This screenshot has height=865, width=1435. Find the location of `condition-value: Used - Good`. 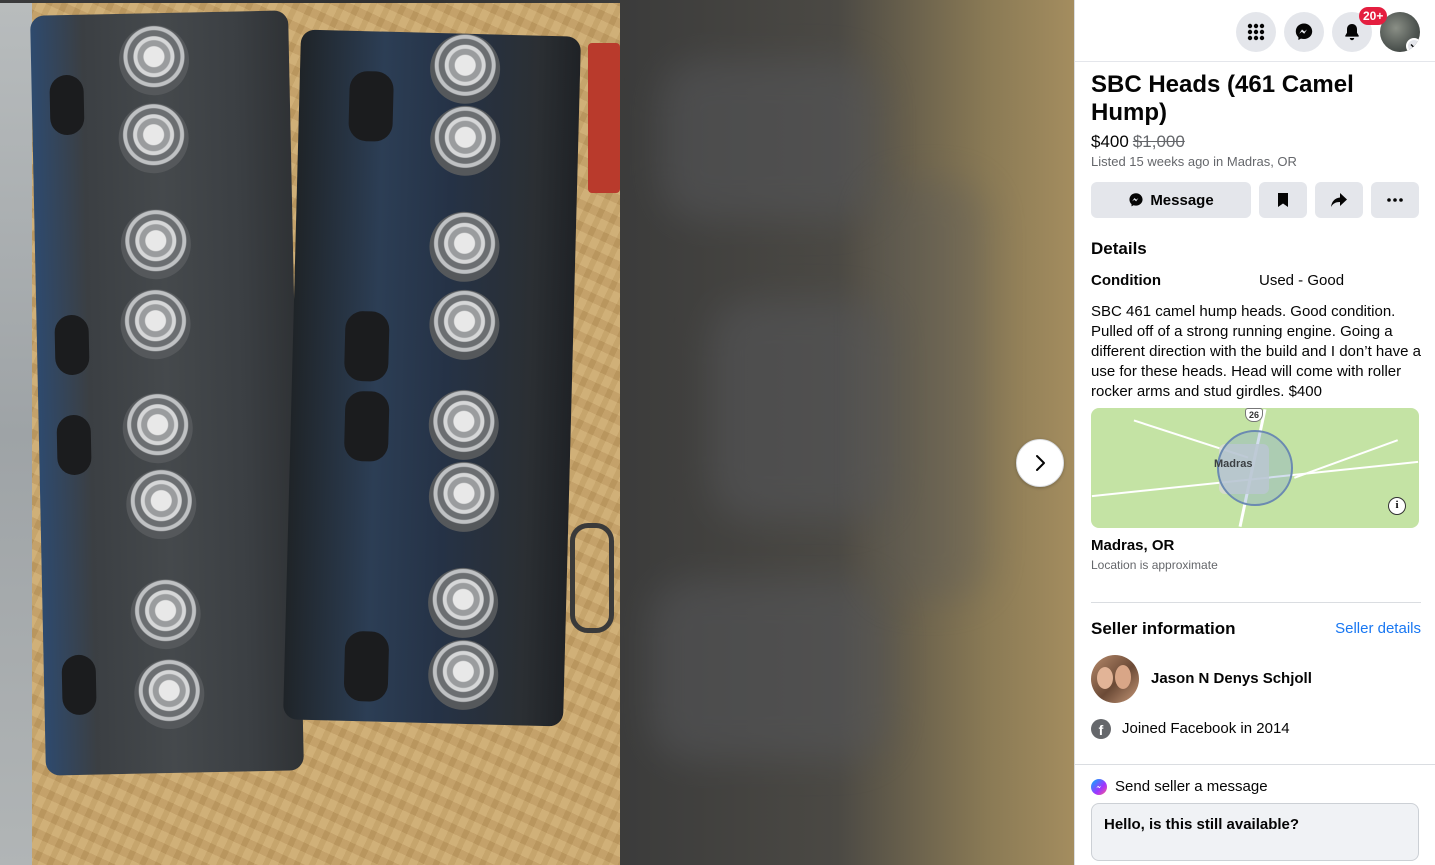

condition-value: Used - Good is located at coordinates (1302, 280).